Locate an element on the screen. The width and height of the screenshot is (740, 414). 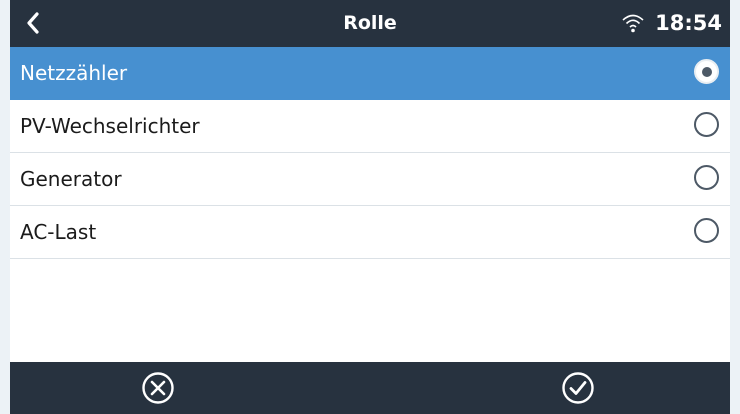
radio-selected-icon is located at coordinates (706, 71).